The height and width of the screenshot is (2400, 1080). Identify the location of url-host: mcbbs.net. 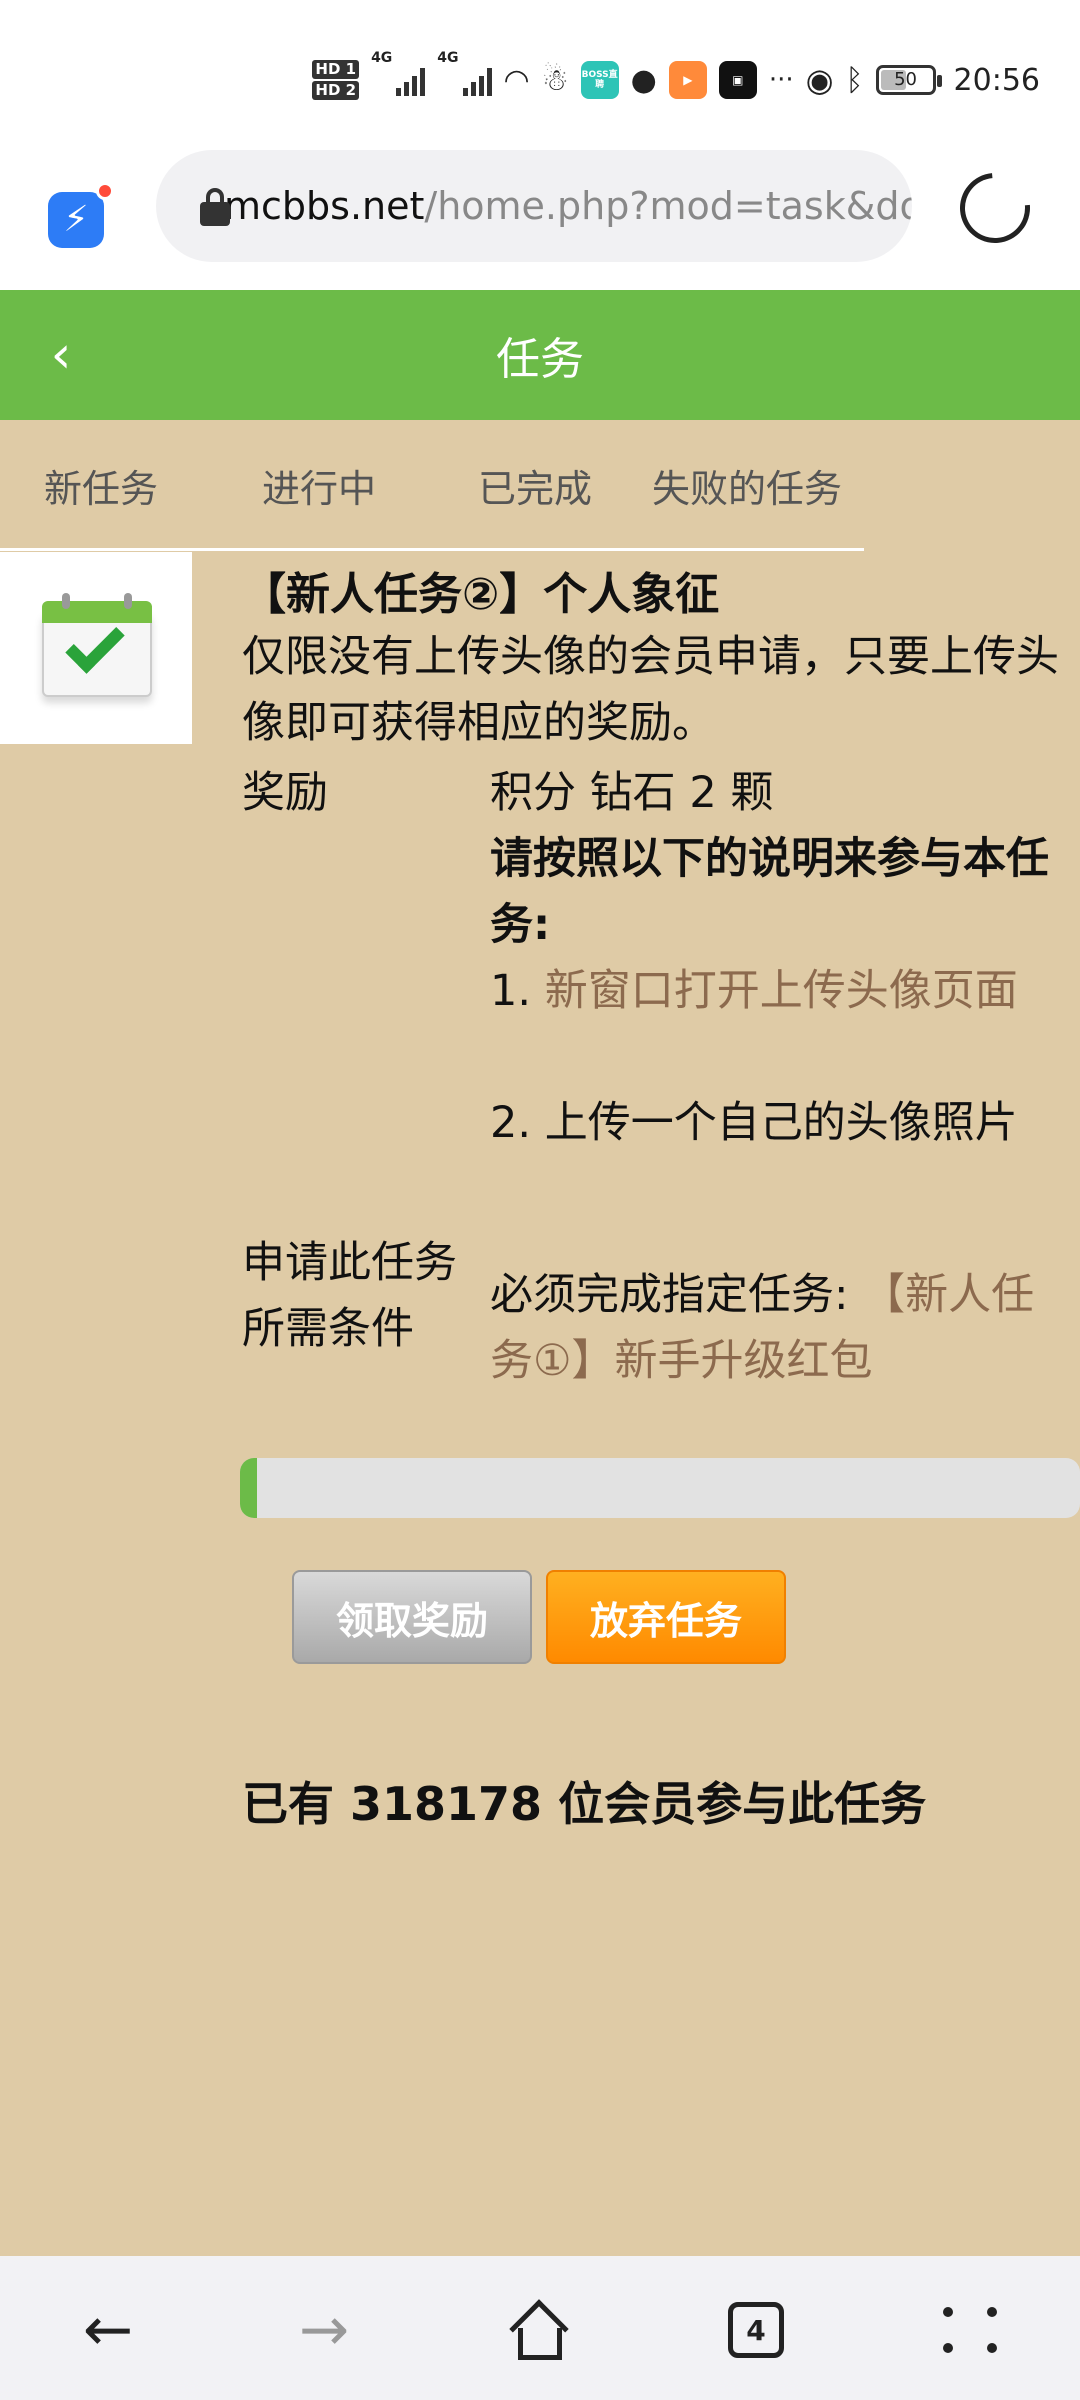
(324, 206).